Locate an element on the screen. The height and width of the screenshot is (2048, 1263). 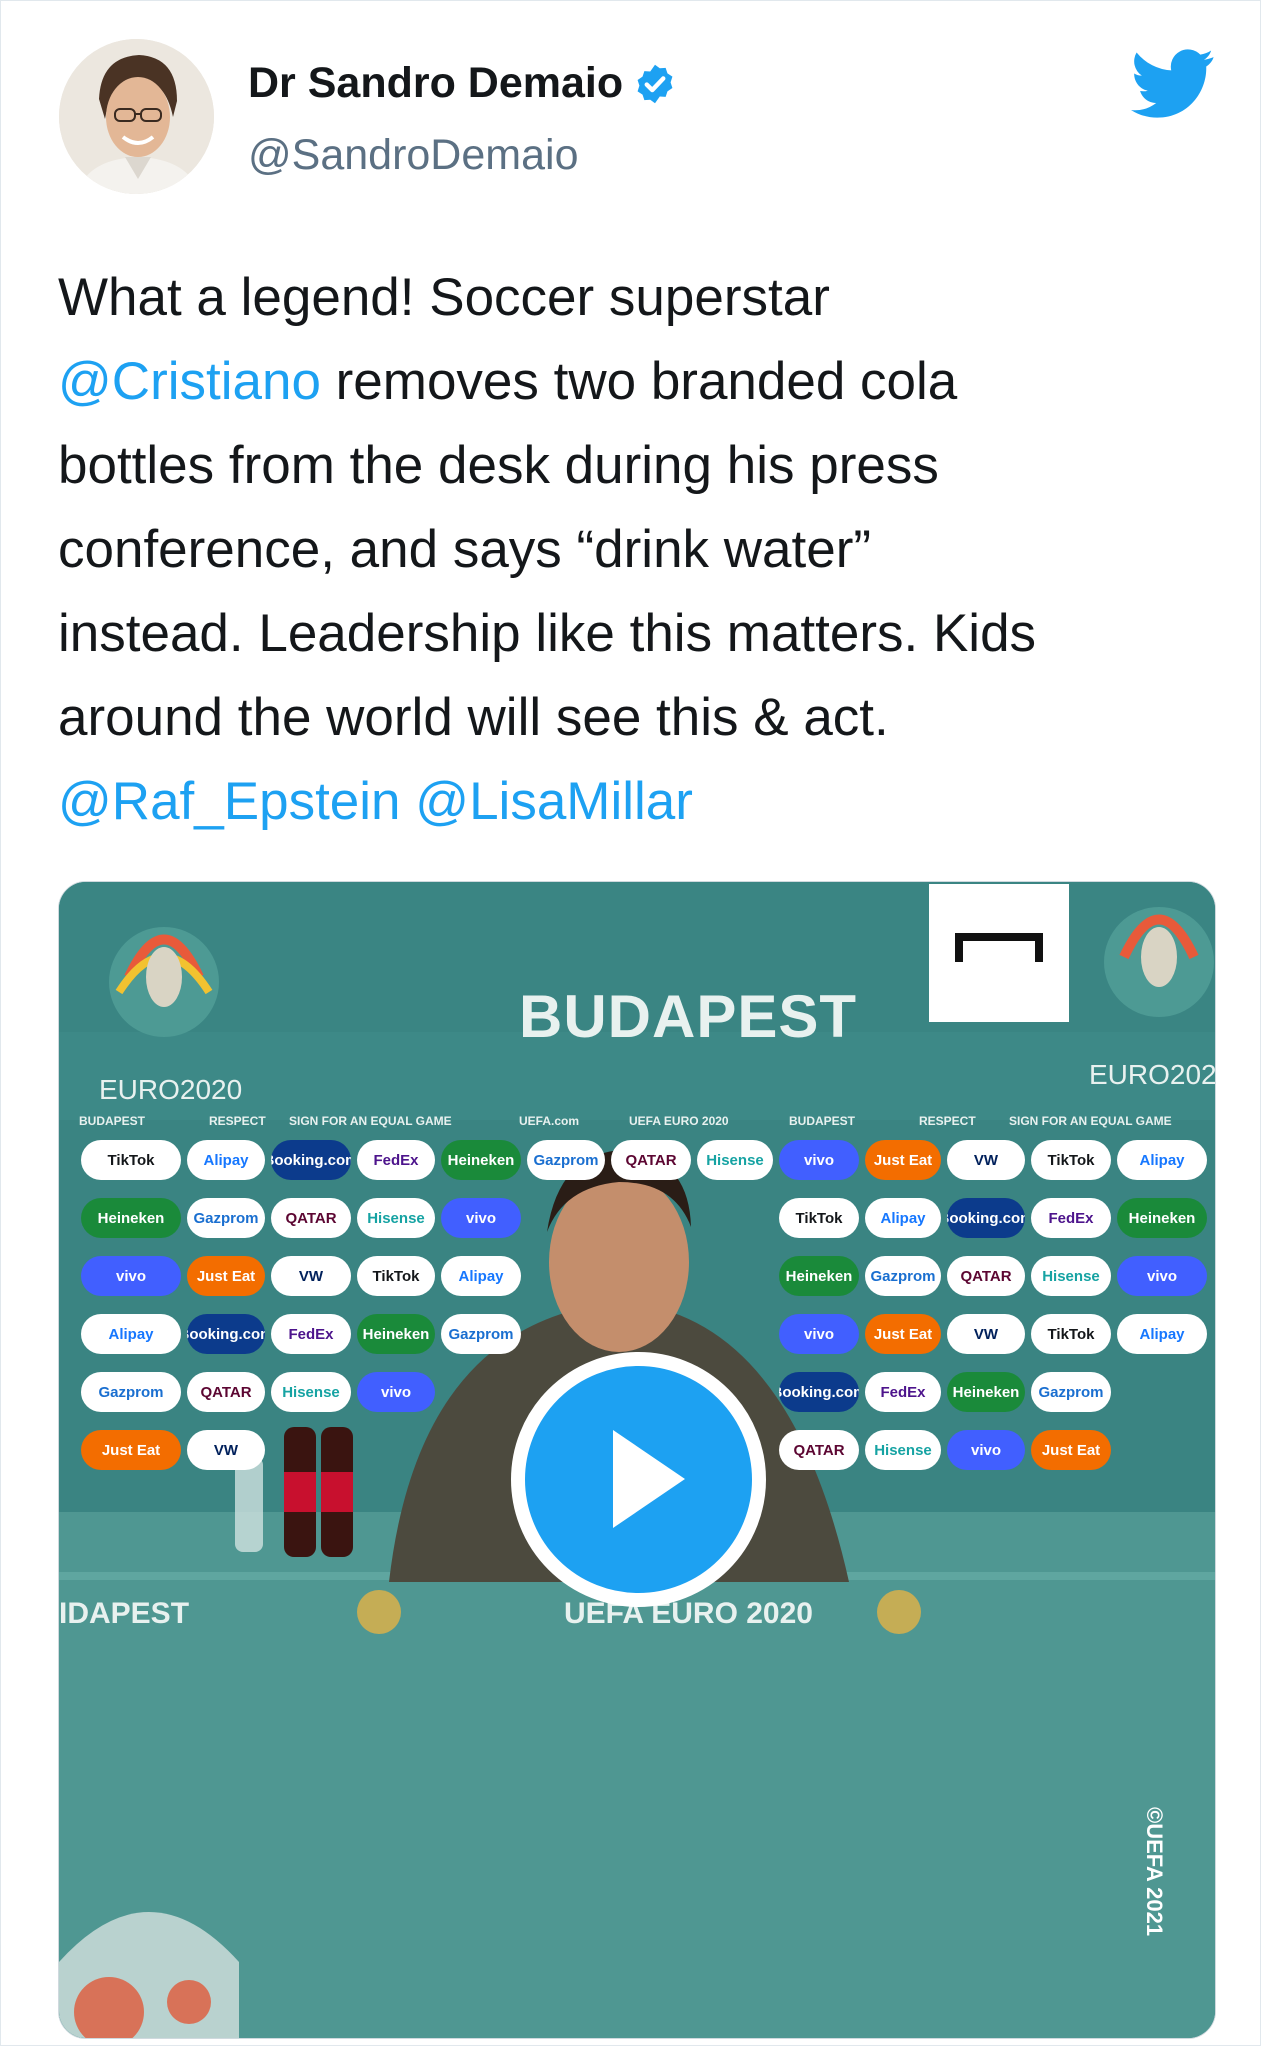
video-copyright: ©UEFA 2021 is located at coordinates (1154, 1872).